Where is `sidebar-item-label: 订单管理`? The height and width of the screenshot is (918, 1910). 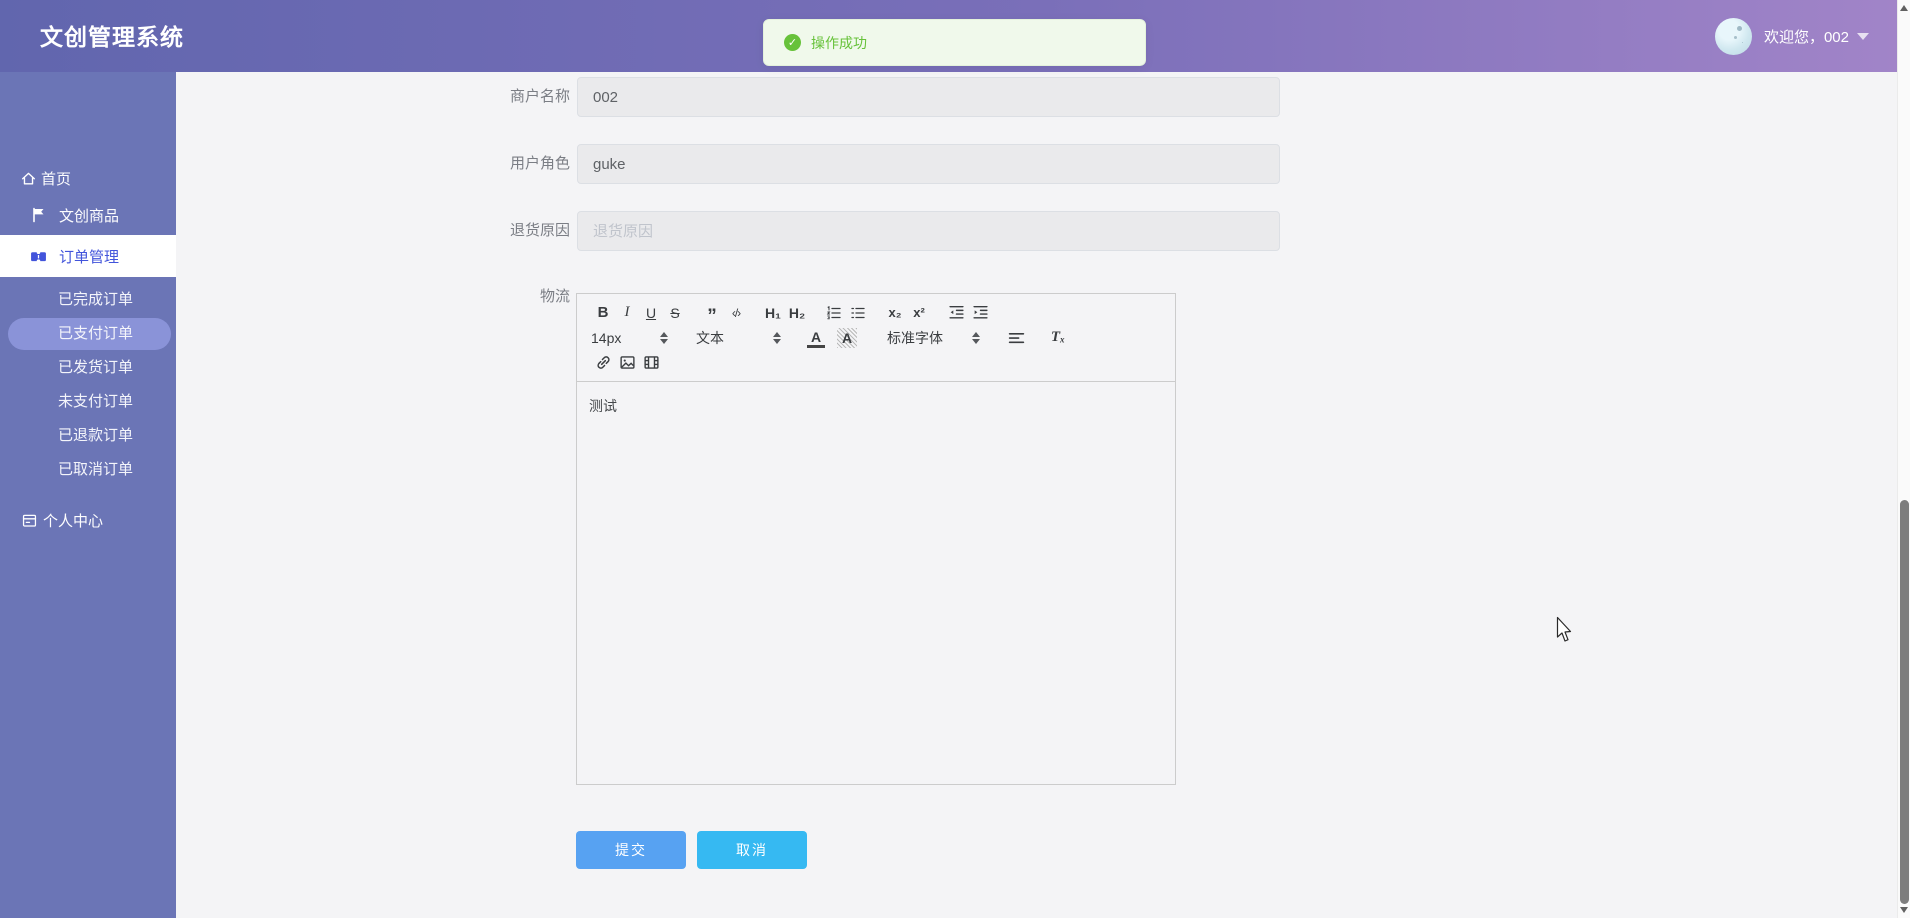 sidebar-item-label: 订单管理 is located at coordinates (89, 257).